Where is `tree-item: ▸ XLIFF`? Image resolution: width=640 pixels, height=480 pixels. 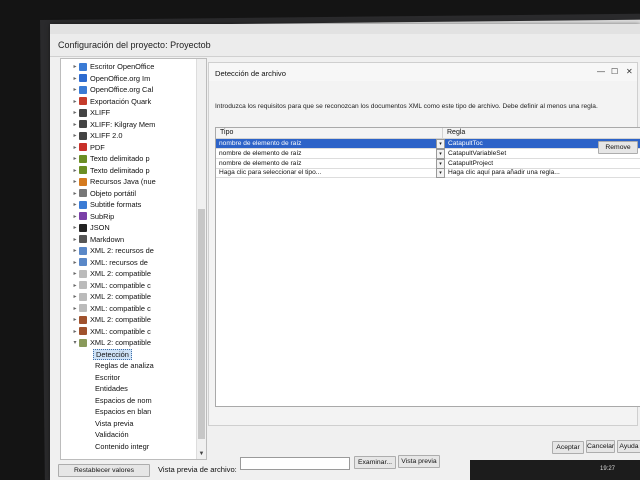 tree-item: ▸ XLIFF is located at coordinates (90, 113).